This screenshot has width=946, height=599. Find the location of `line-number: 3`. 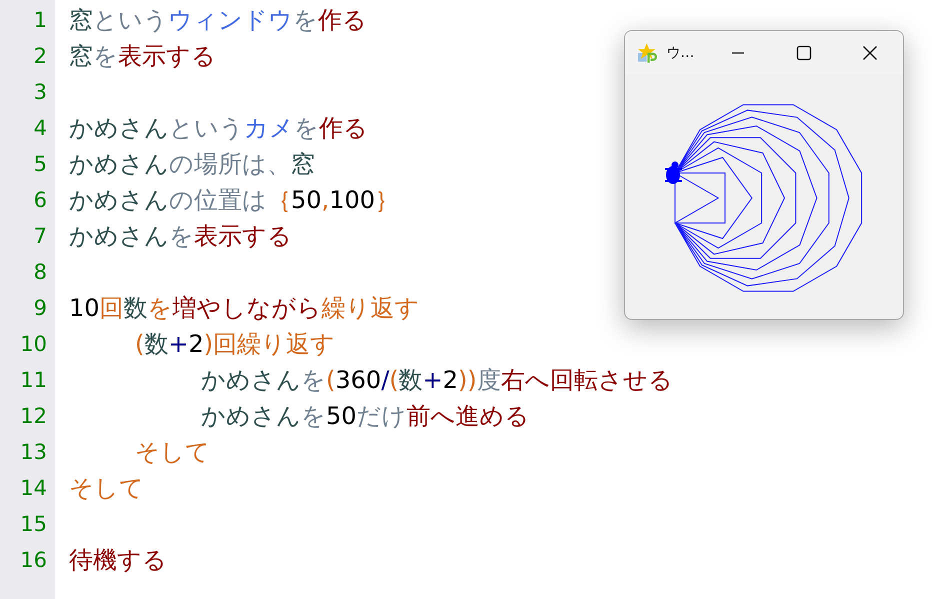

line-number: 3 is located at coordinates (40, 92).